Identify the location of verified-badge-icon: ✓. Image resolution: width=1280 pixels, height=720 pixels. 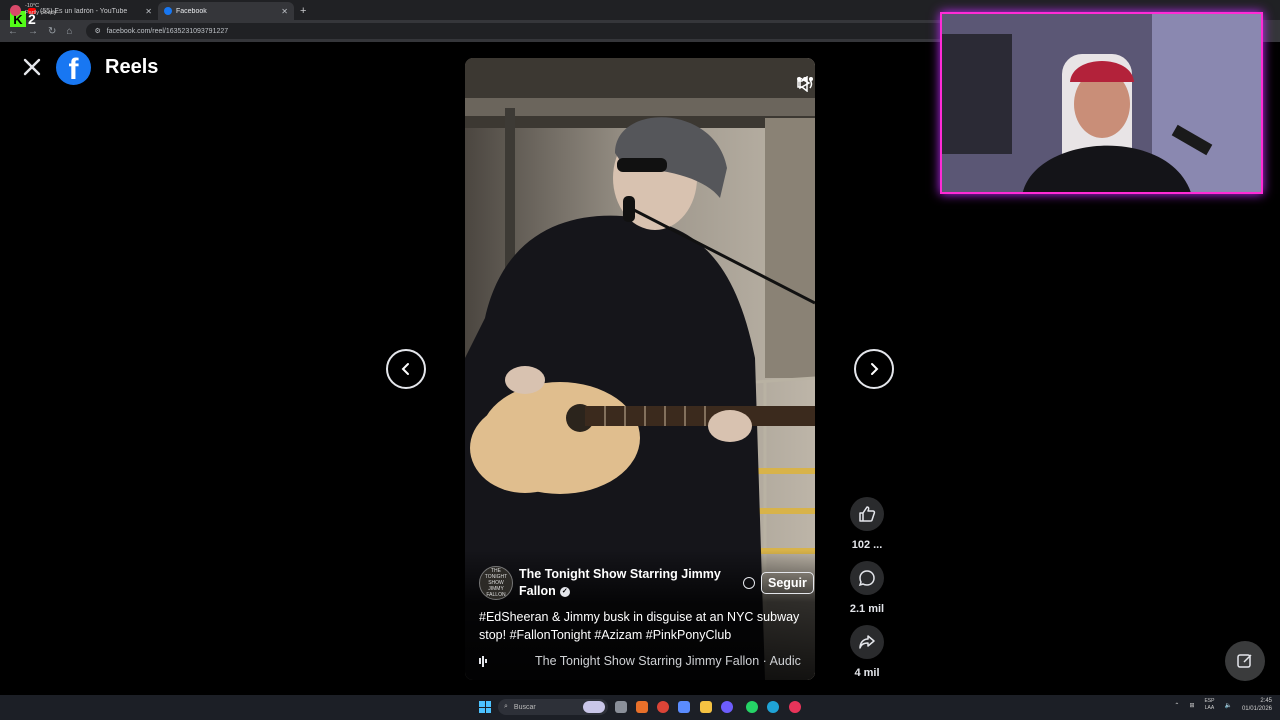
(564, 591).